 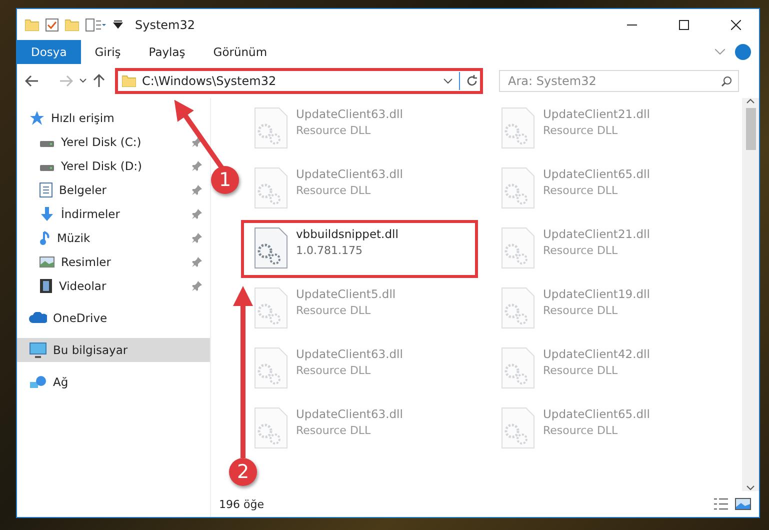 I want to click on sidebar-item: Resimler, so click(x=113, y=262).